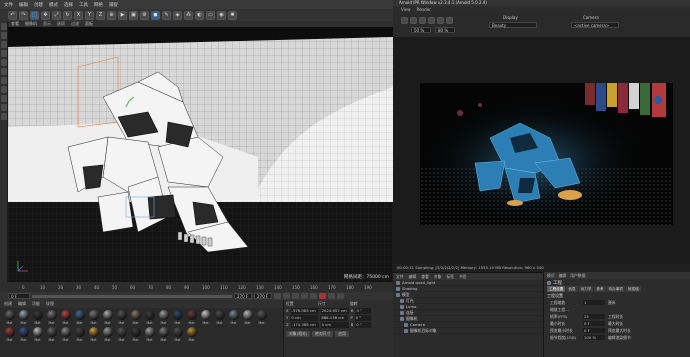 The image size is (690, 357). Describe the element at coordinates (594, 316) in the screenshot. I see `attribute-value-field: 25` at that location.